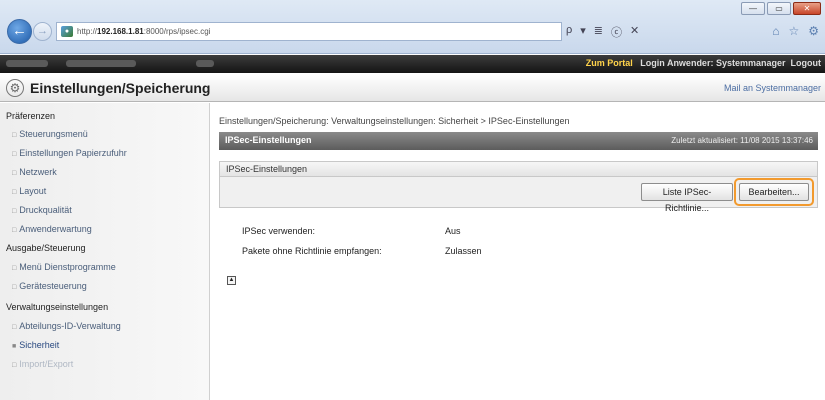  What do you see at coordinates (120, 88) in the screenshot?
I see `page-title: Einstellungen/Speicherung` at bounding box center [120, 88].